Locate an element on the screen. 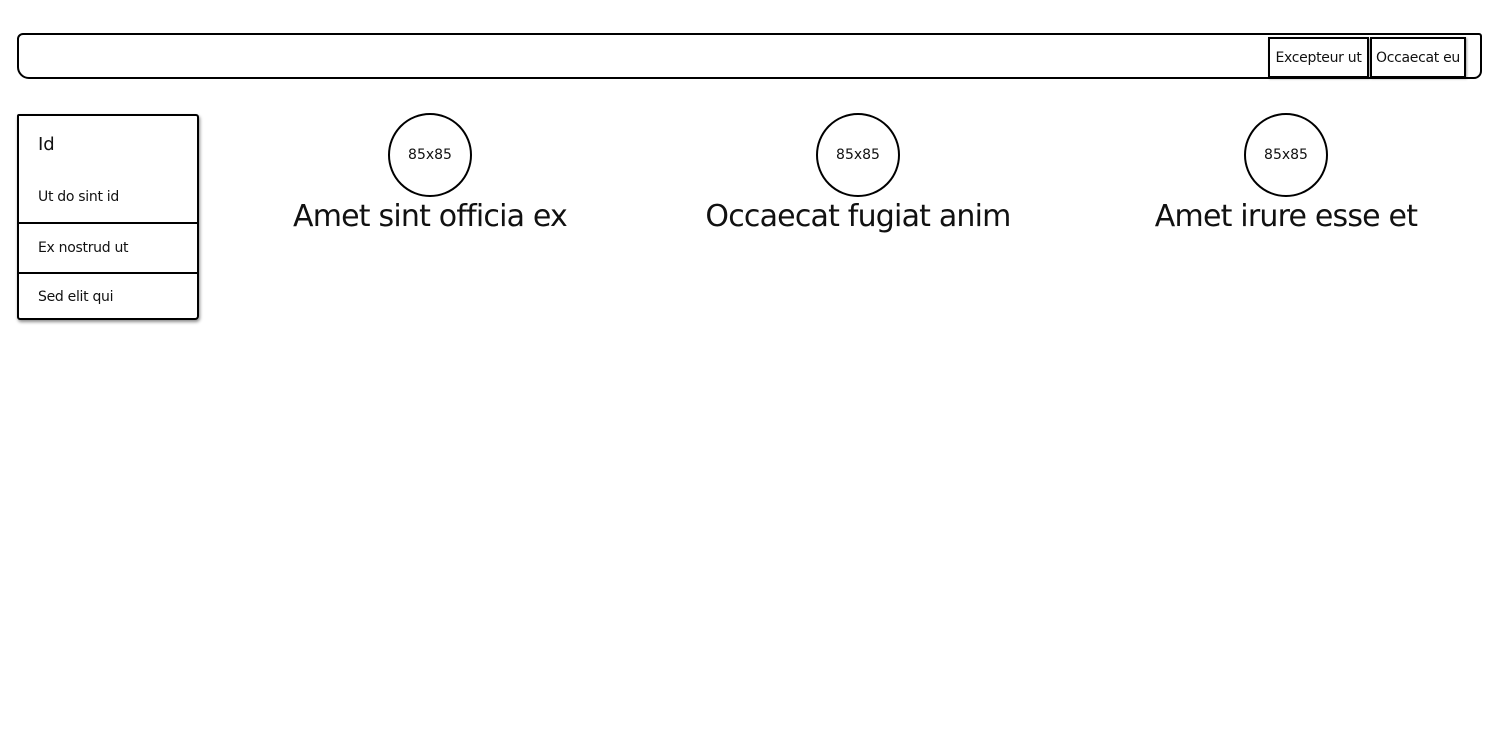 The height and width of the screenshot is (752, 1500). feature-card: 85x85 Occaecat fugiat anim is located at coordinates (858, 174).